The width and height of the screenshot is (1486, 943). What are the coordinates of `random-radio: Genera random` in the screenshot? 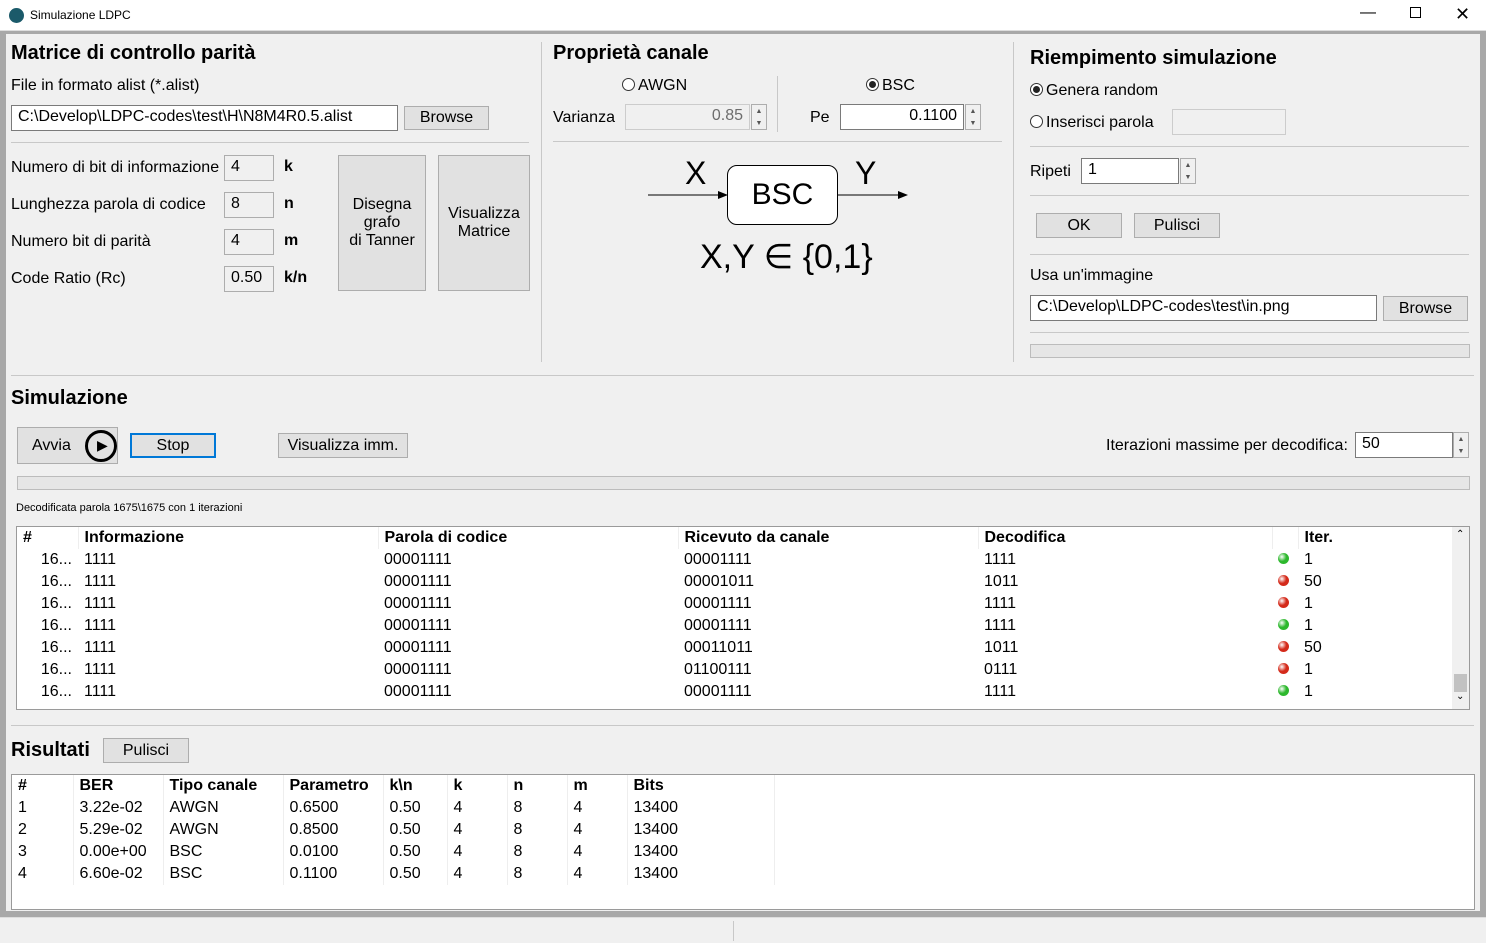 It's located at (1094, 91).